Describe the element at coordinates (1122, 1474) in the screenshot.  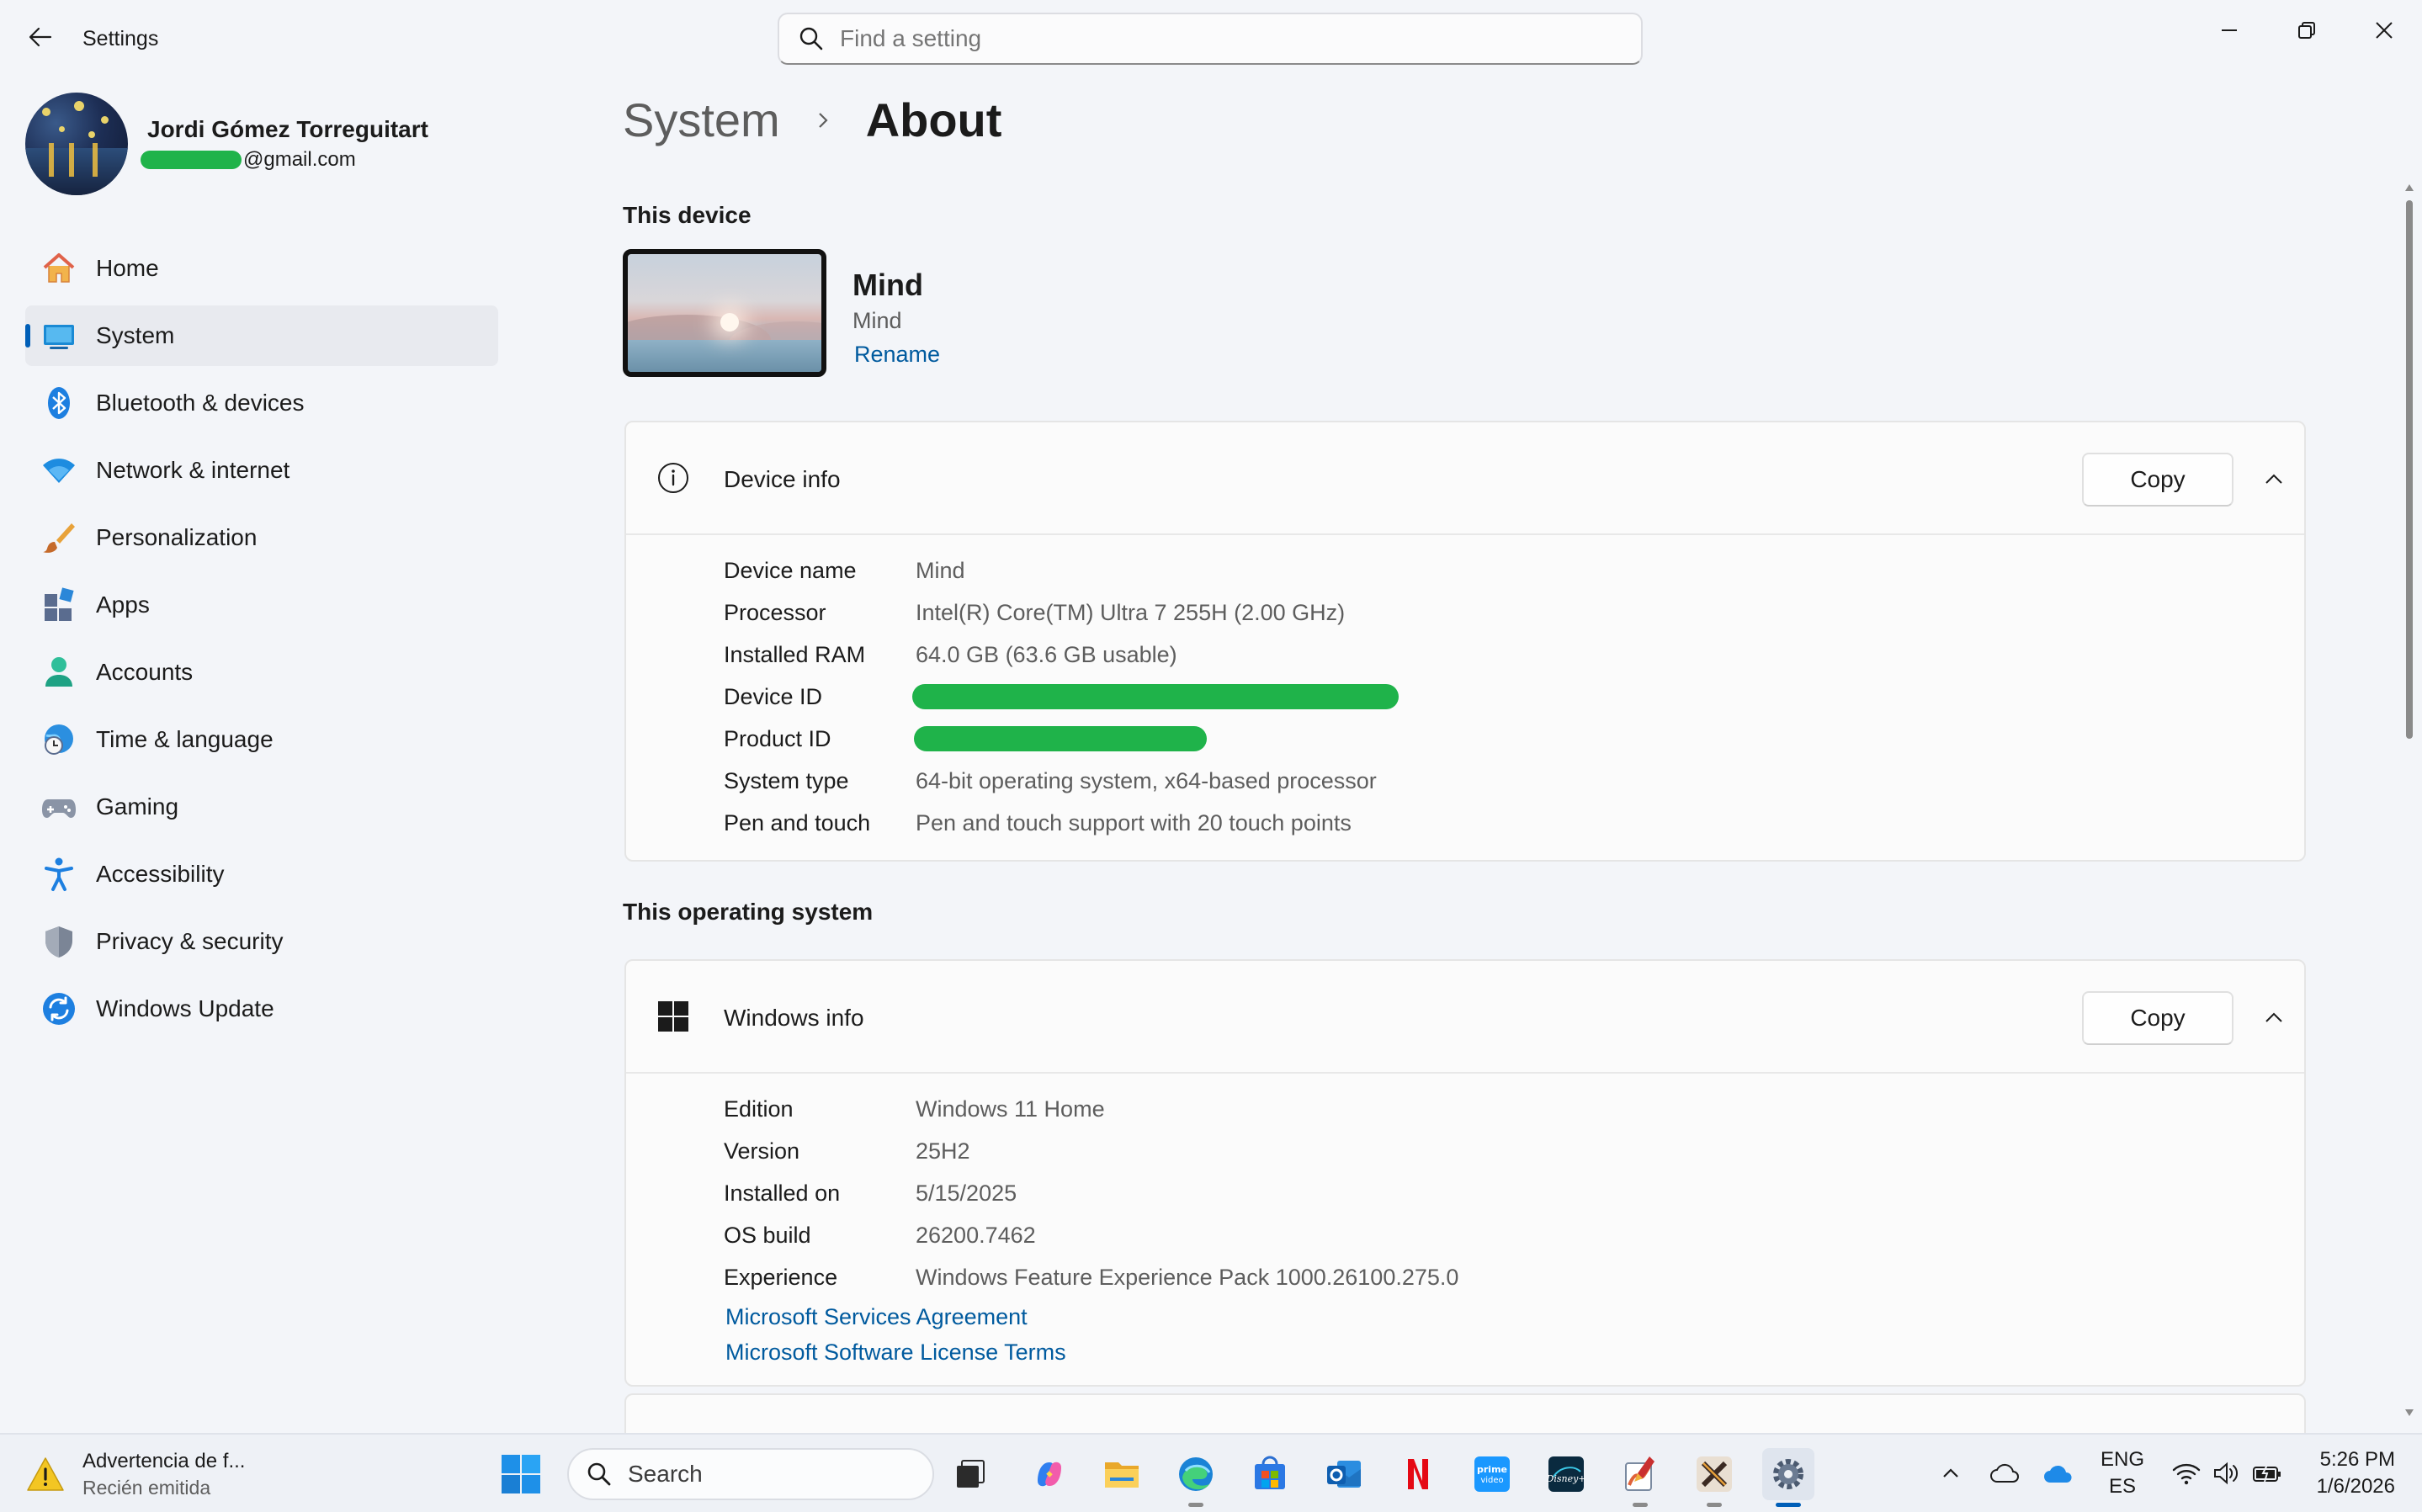
I see `file-explorer-icon` at that location.